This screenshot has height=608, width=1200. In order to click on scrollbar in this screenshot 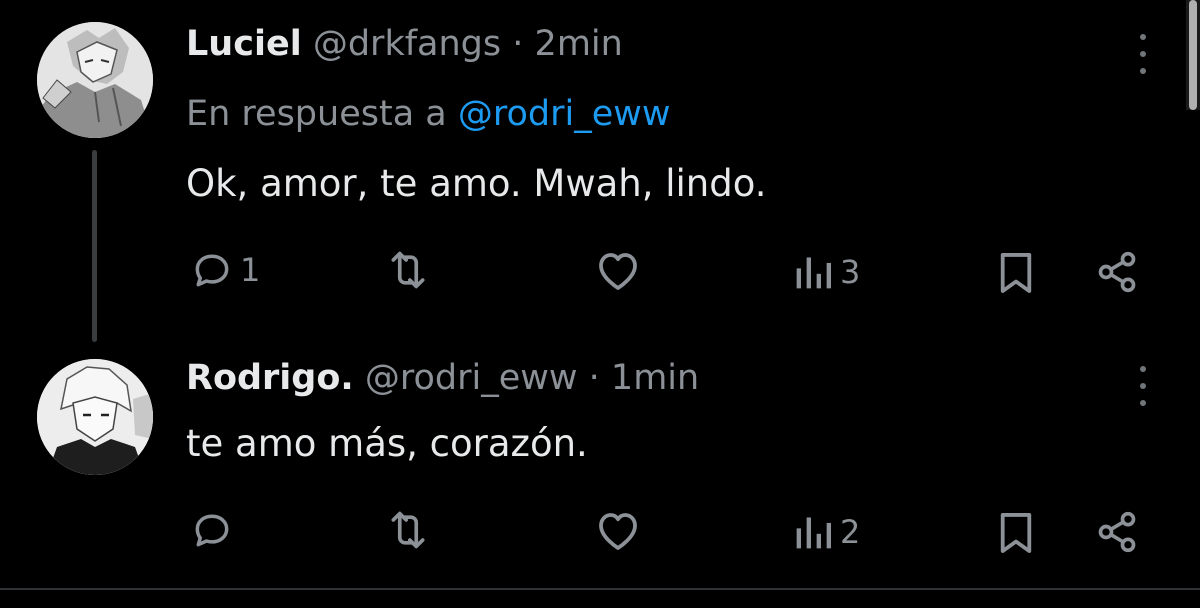, I will do `click(1193, 55)`.